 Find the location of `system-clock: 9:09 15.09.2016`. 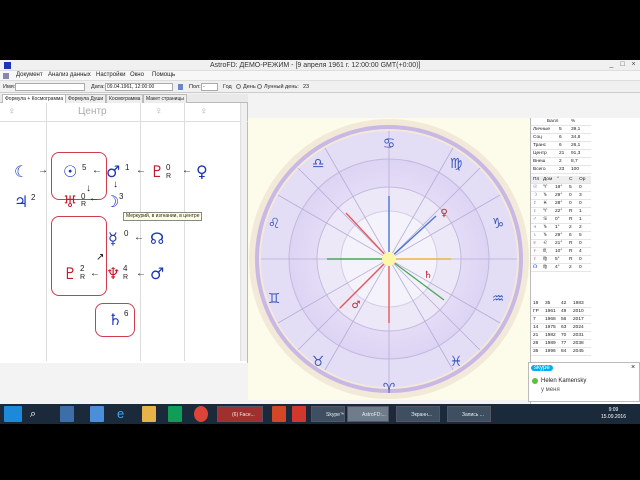

system-clock: 9:09 15.09.2016 is located at coordinates (613, 414).